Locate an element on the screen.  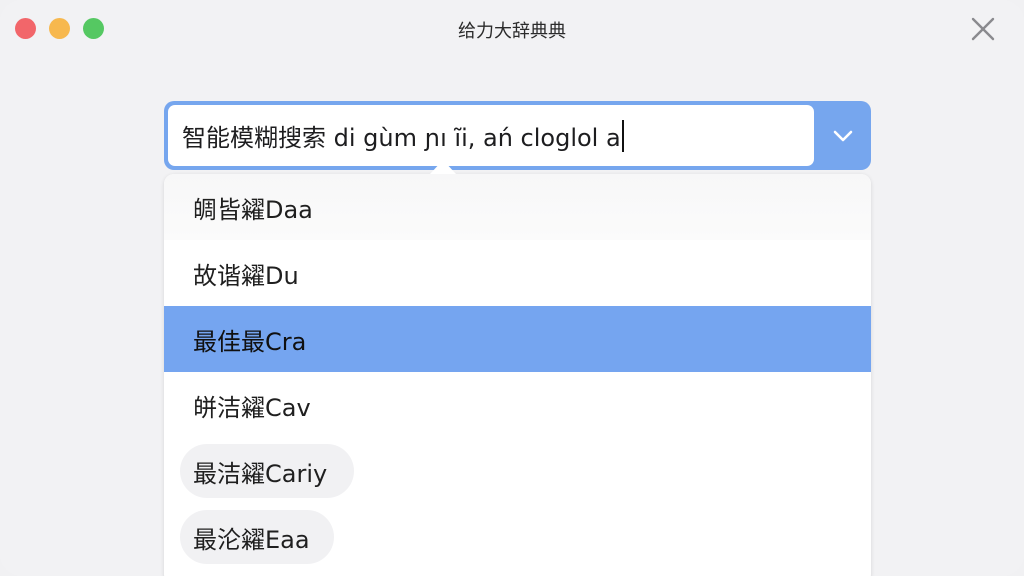
result-item-selected: 最佳最Cra is located at coordinates (517, 339).